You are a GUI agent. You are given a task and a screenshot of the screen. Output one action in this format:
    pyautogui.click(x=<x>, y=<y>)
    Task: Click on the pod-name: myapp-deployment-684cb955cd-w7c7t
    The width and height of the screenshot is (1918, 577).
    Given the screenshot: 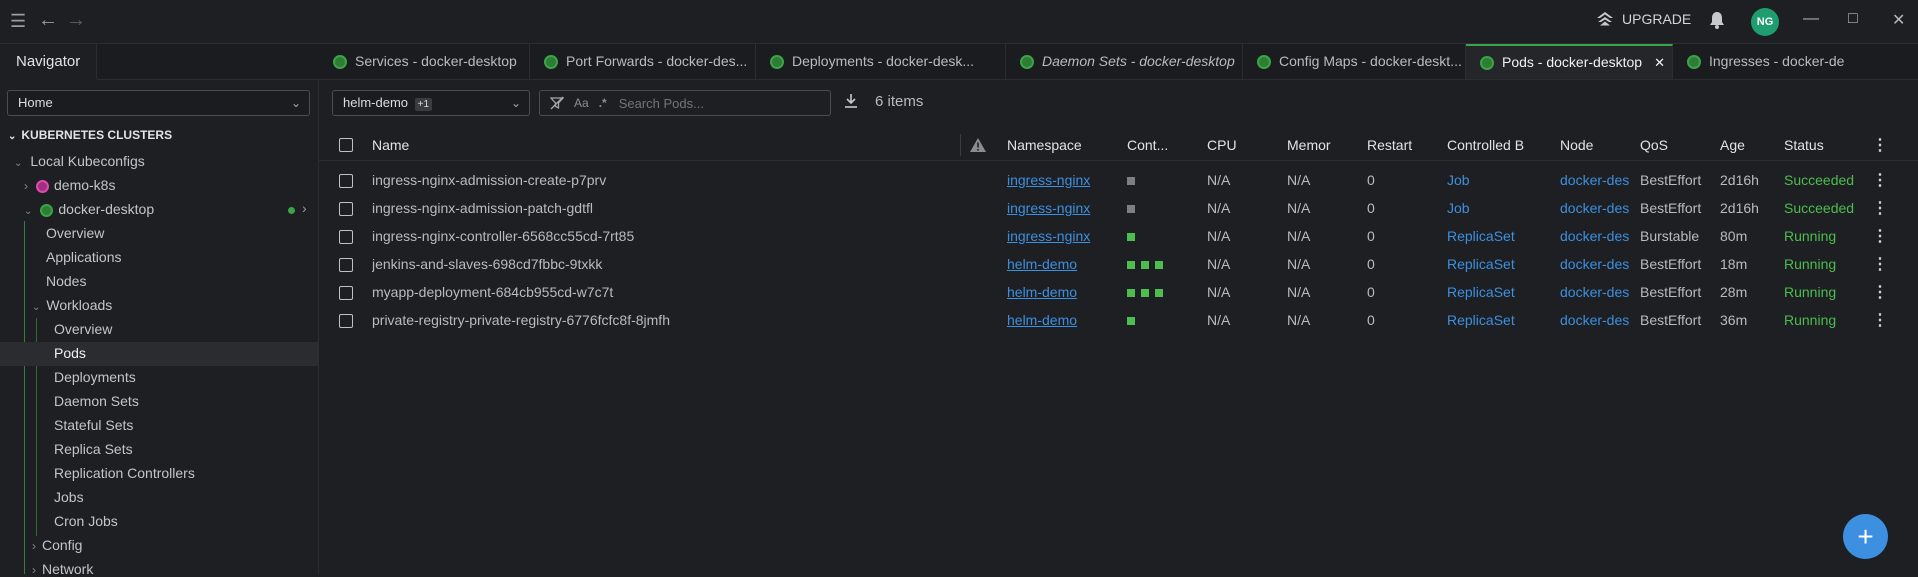 What is the action you would take?
    pyautogui.click(x=582, y=292)
    